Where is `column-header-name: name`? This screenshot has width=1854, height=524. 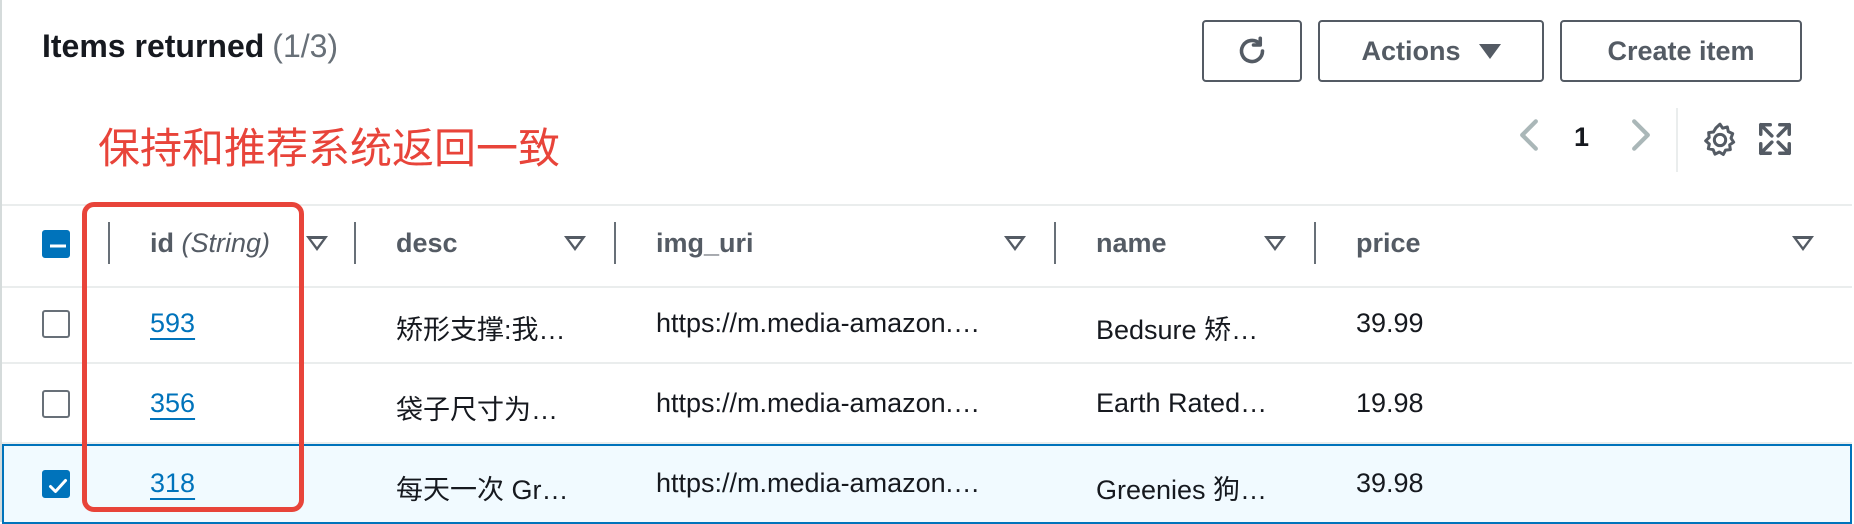
column-header-name: name is located at coordinates (1131, 243).